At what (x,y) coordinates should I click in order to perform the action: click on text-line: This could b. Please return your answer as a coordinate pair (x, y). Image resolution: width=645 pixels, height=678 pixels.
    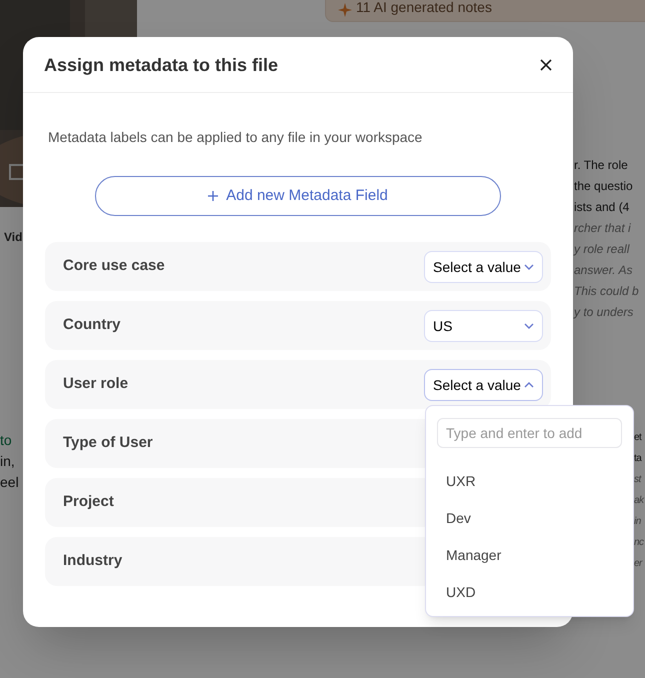
    Looking at the image, I should click on (606, 291).